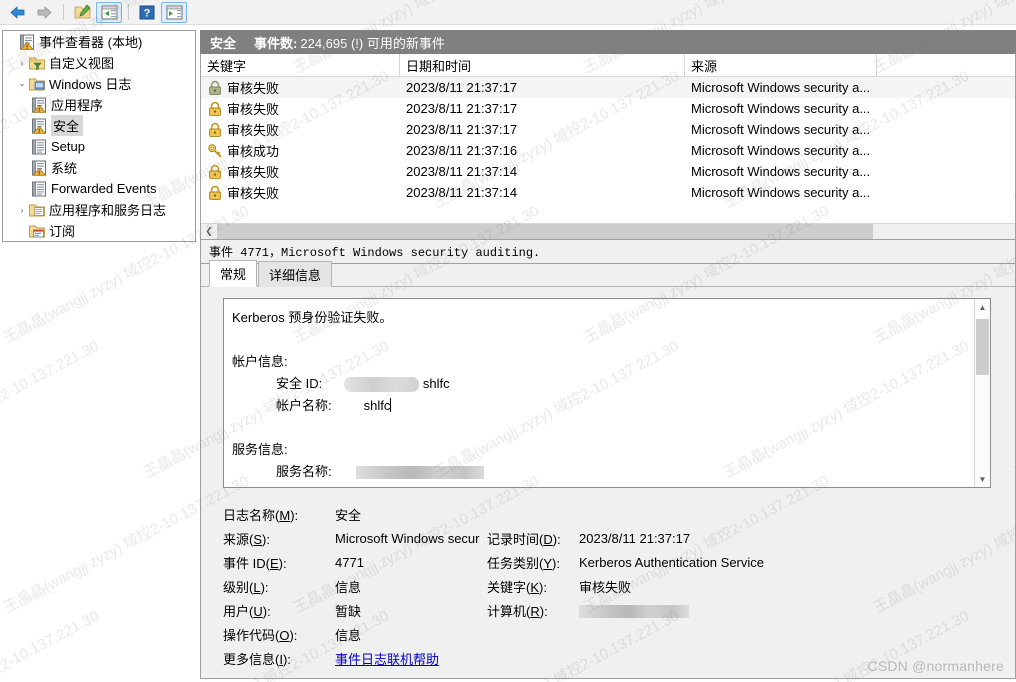 This screenshot has width=1016, height=682. Describe the element at coordinates (246, 587) in the screenshot. I see `level-label: 级别(L):` at that location.